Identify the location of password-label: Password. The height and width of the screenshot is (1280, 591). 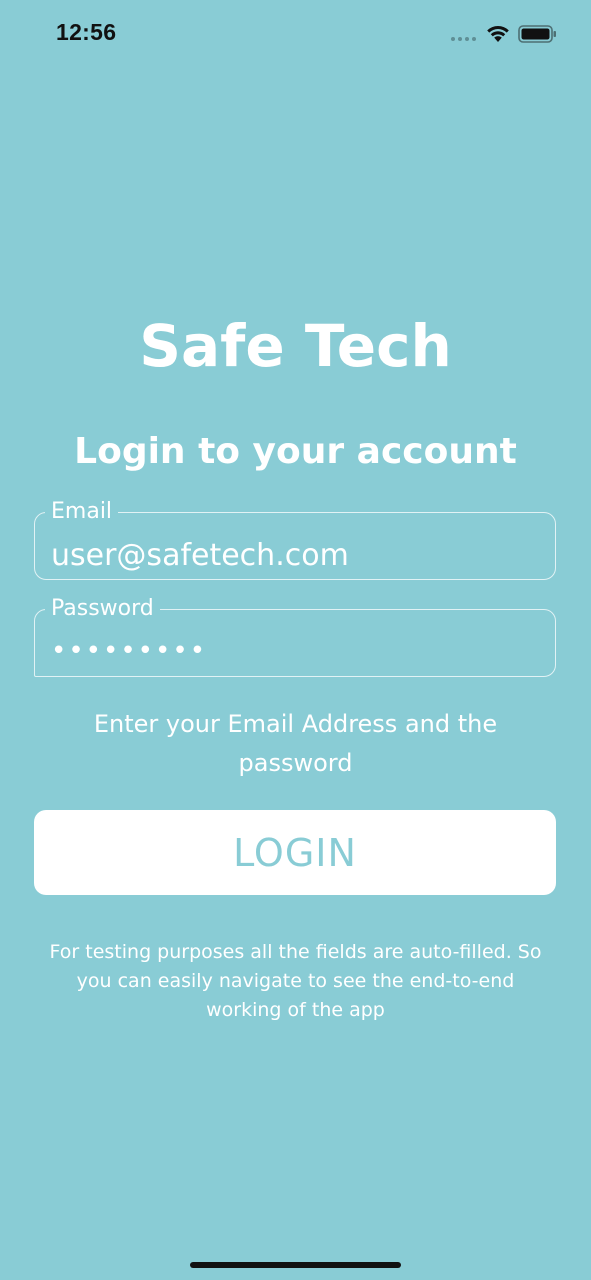
(102, 609).